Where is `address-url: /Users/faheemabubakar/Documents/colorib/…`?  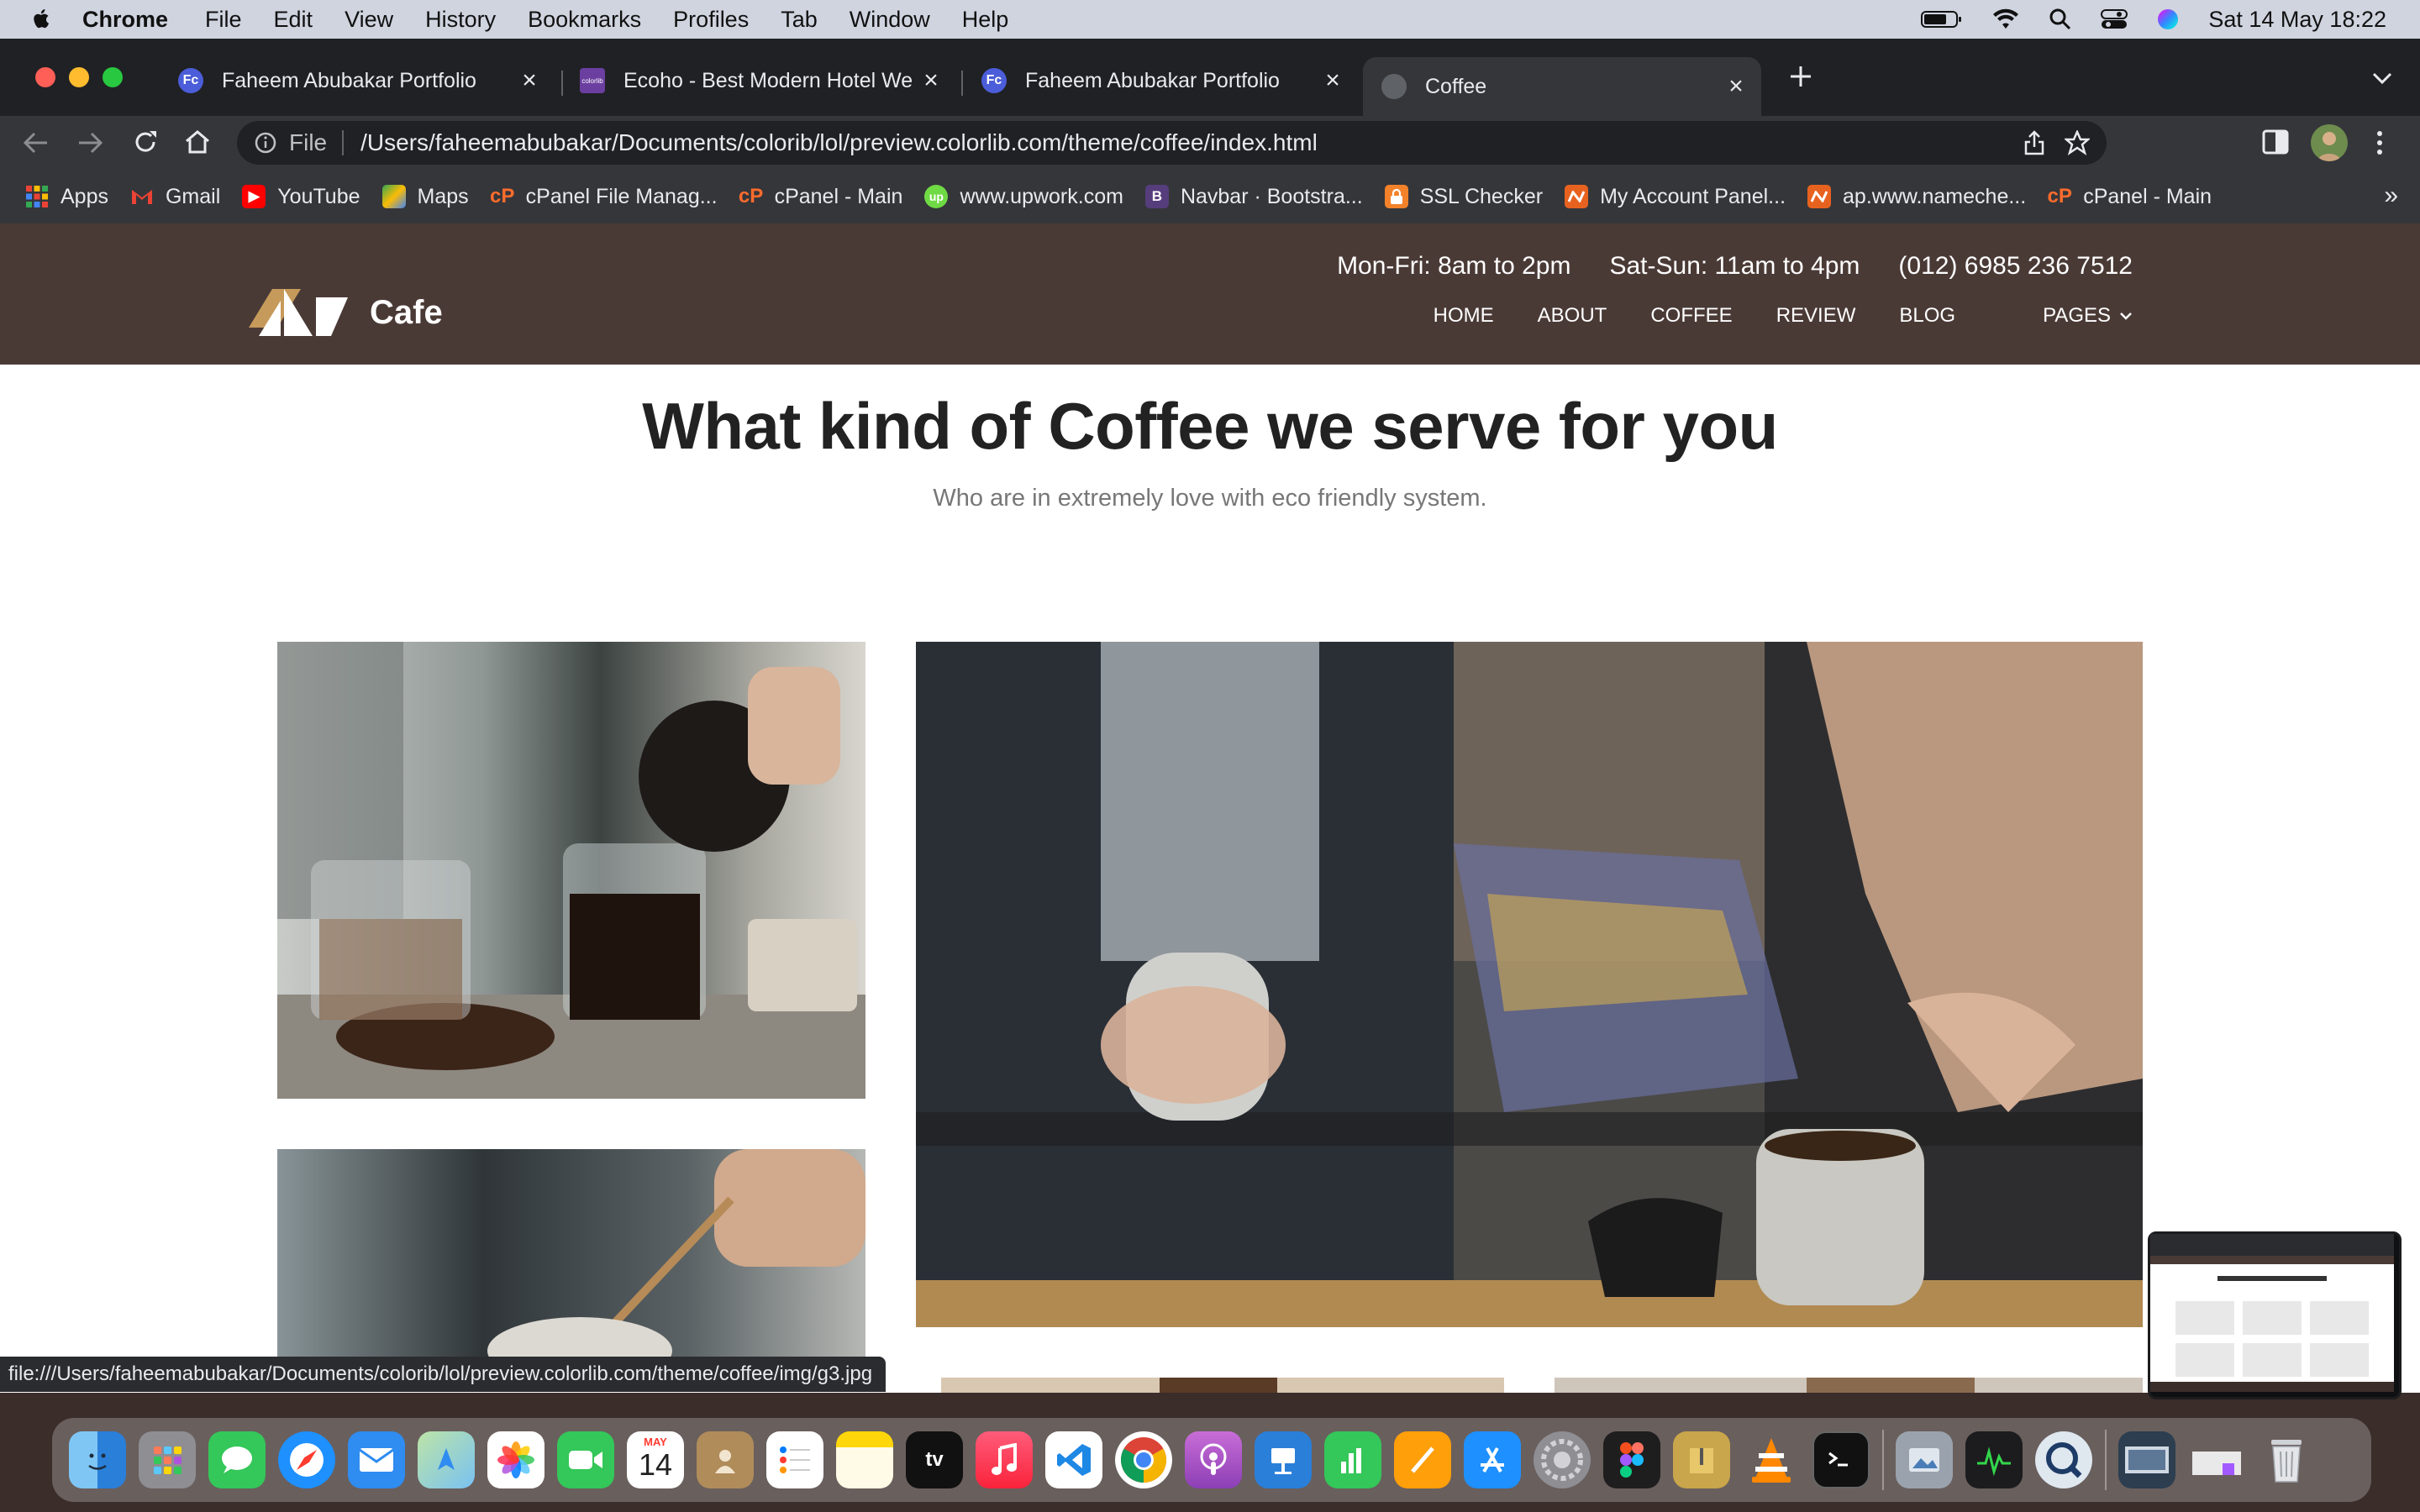
address-url: /Users/faheemabubakar/Documents/colorib/… is located at coordinates (839, 142).